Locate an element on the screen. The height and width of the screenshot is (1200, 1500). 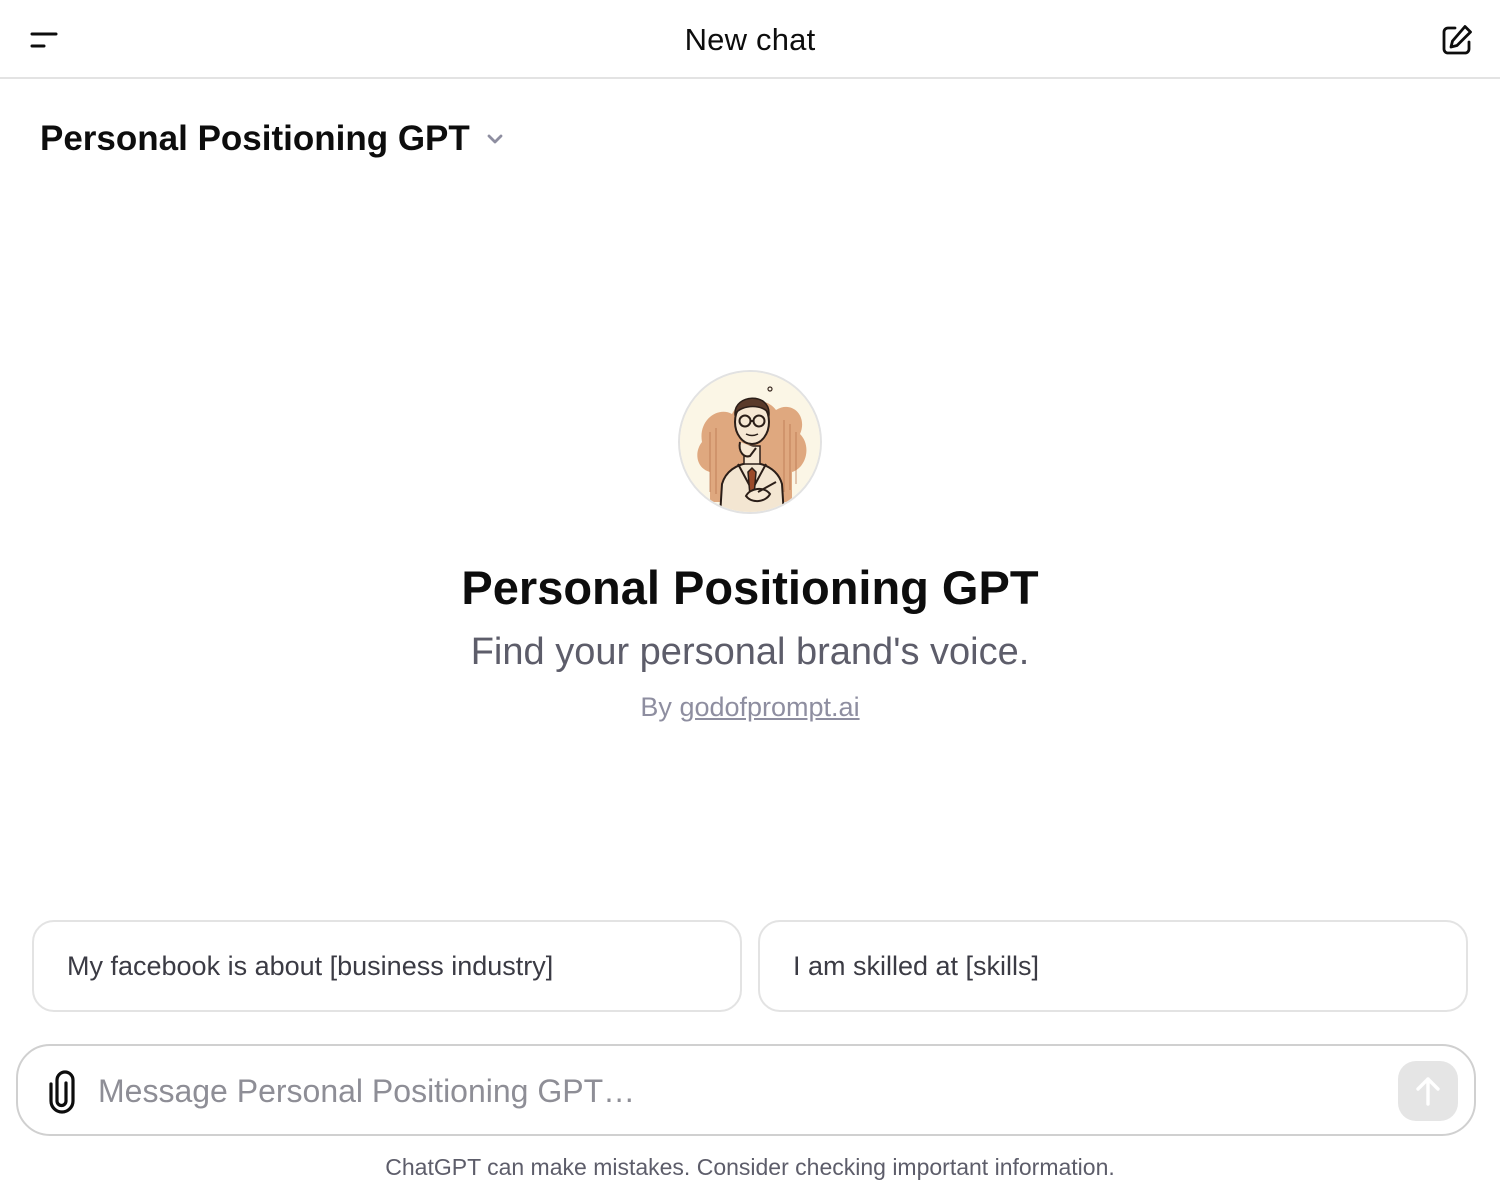
paperclip-icon is located at coordinates (62, 1092).